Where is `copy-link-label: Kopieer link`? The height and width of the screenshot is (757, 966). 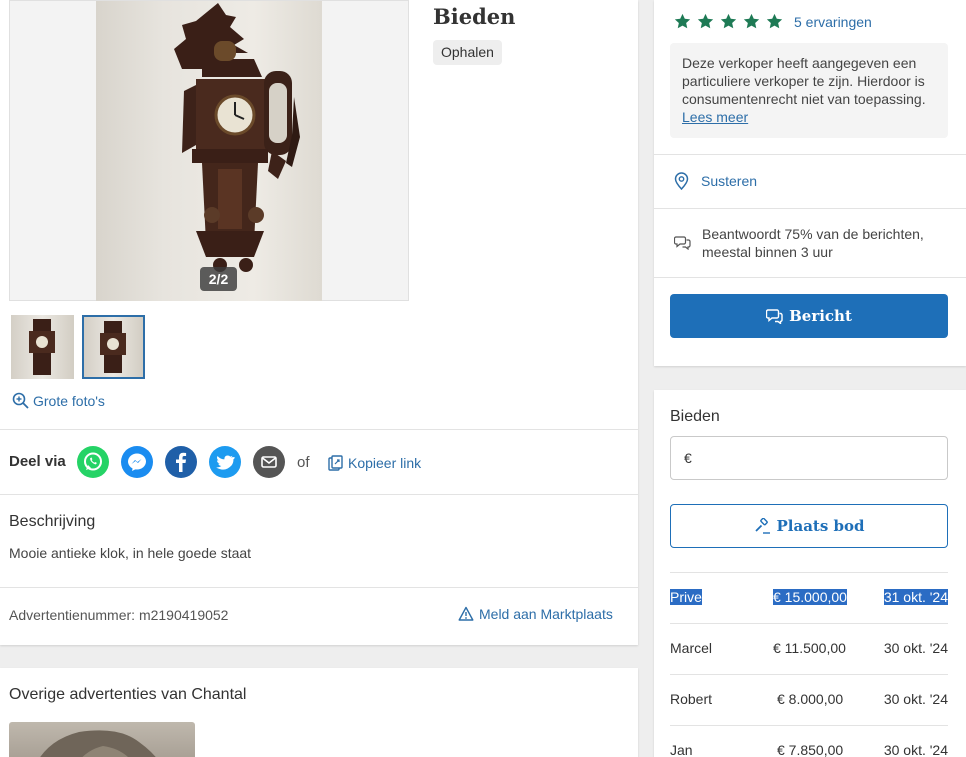
copy-link-label: Kopieer link is located at coordinates (385, 463).